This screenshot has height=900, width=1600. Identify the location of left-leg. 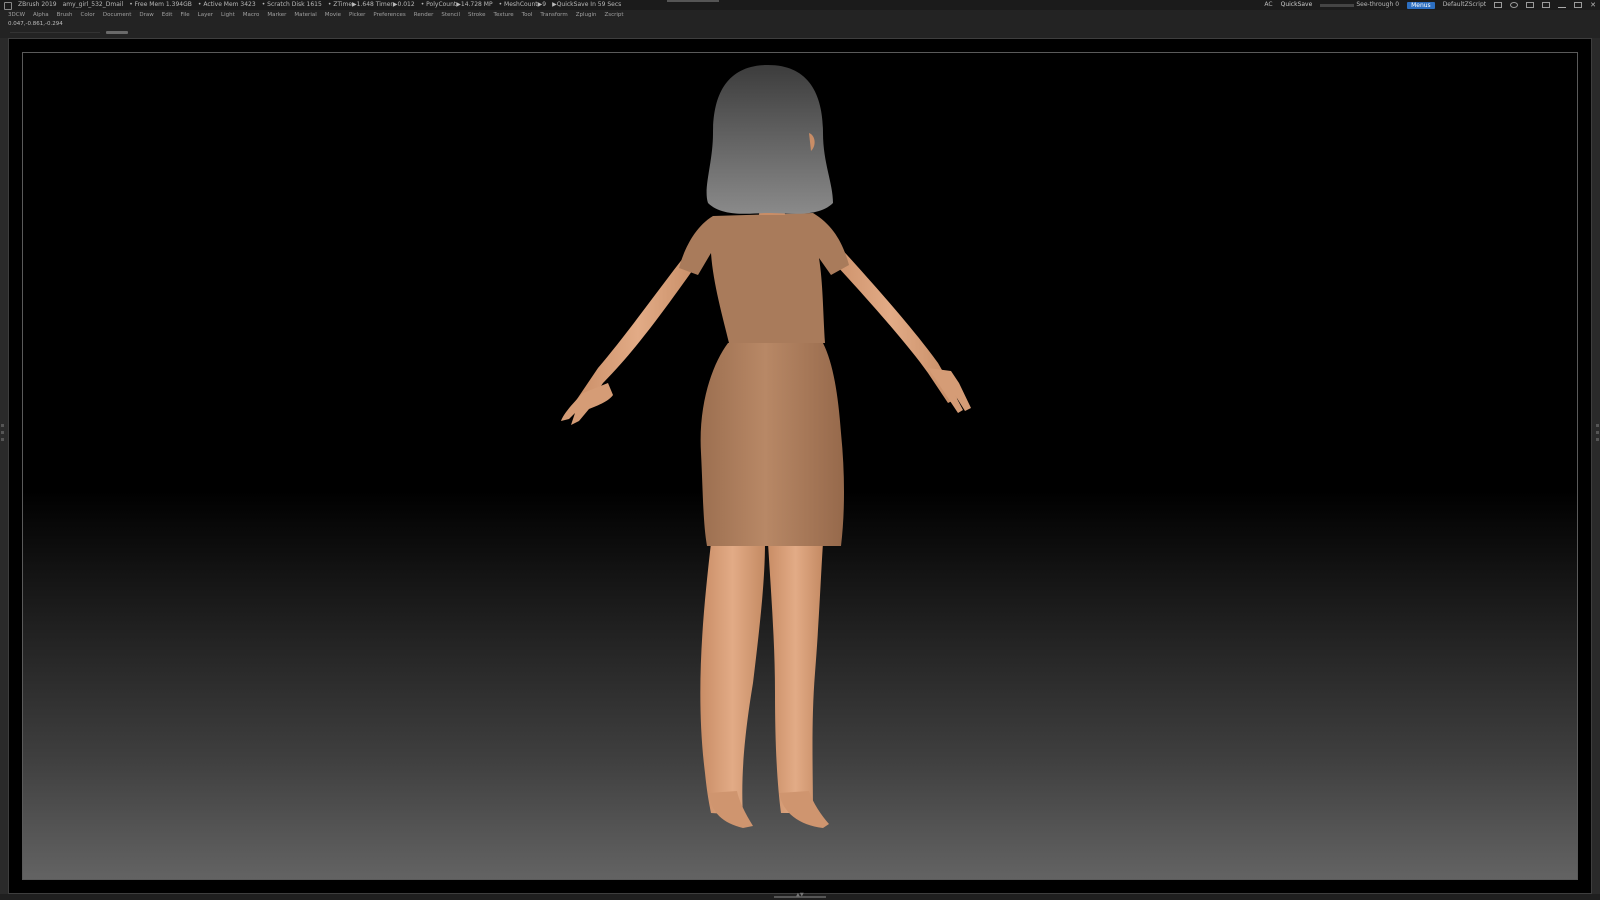
(732, 679).